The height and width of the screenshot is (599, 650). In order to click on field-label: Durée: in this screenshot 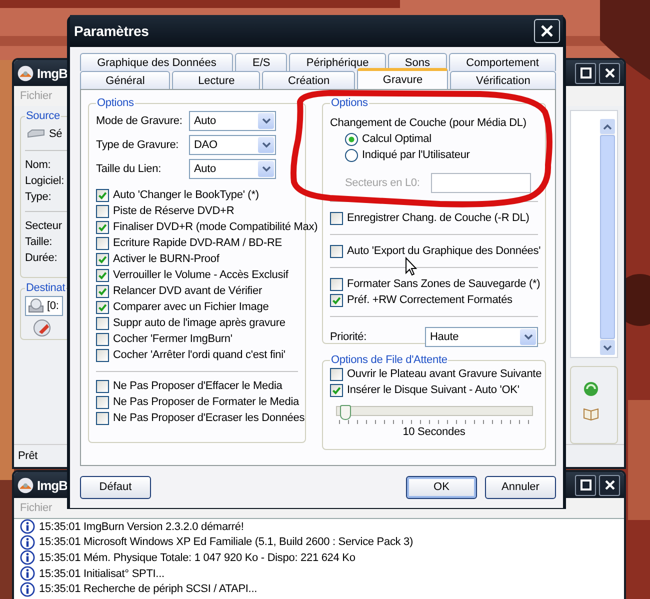, I will do `click(41, 258)`.